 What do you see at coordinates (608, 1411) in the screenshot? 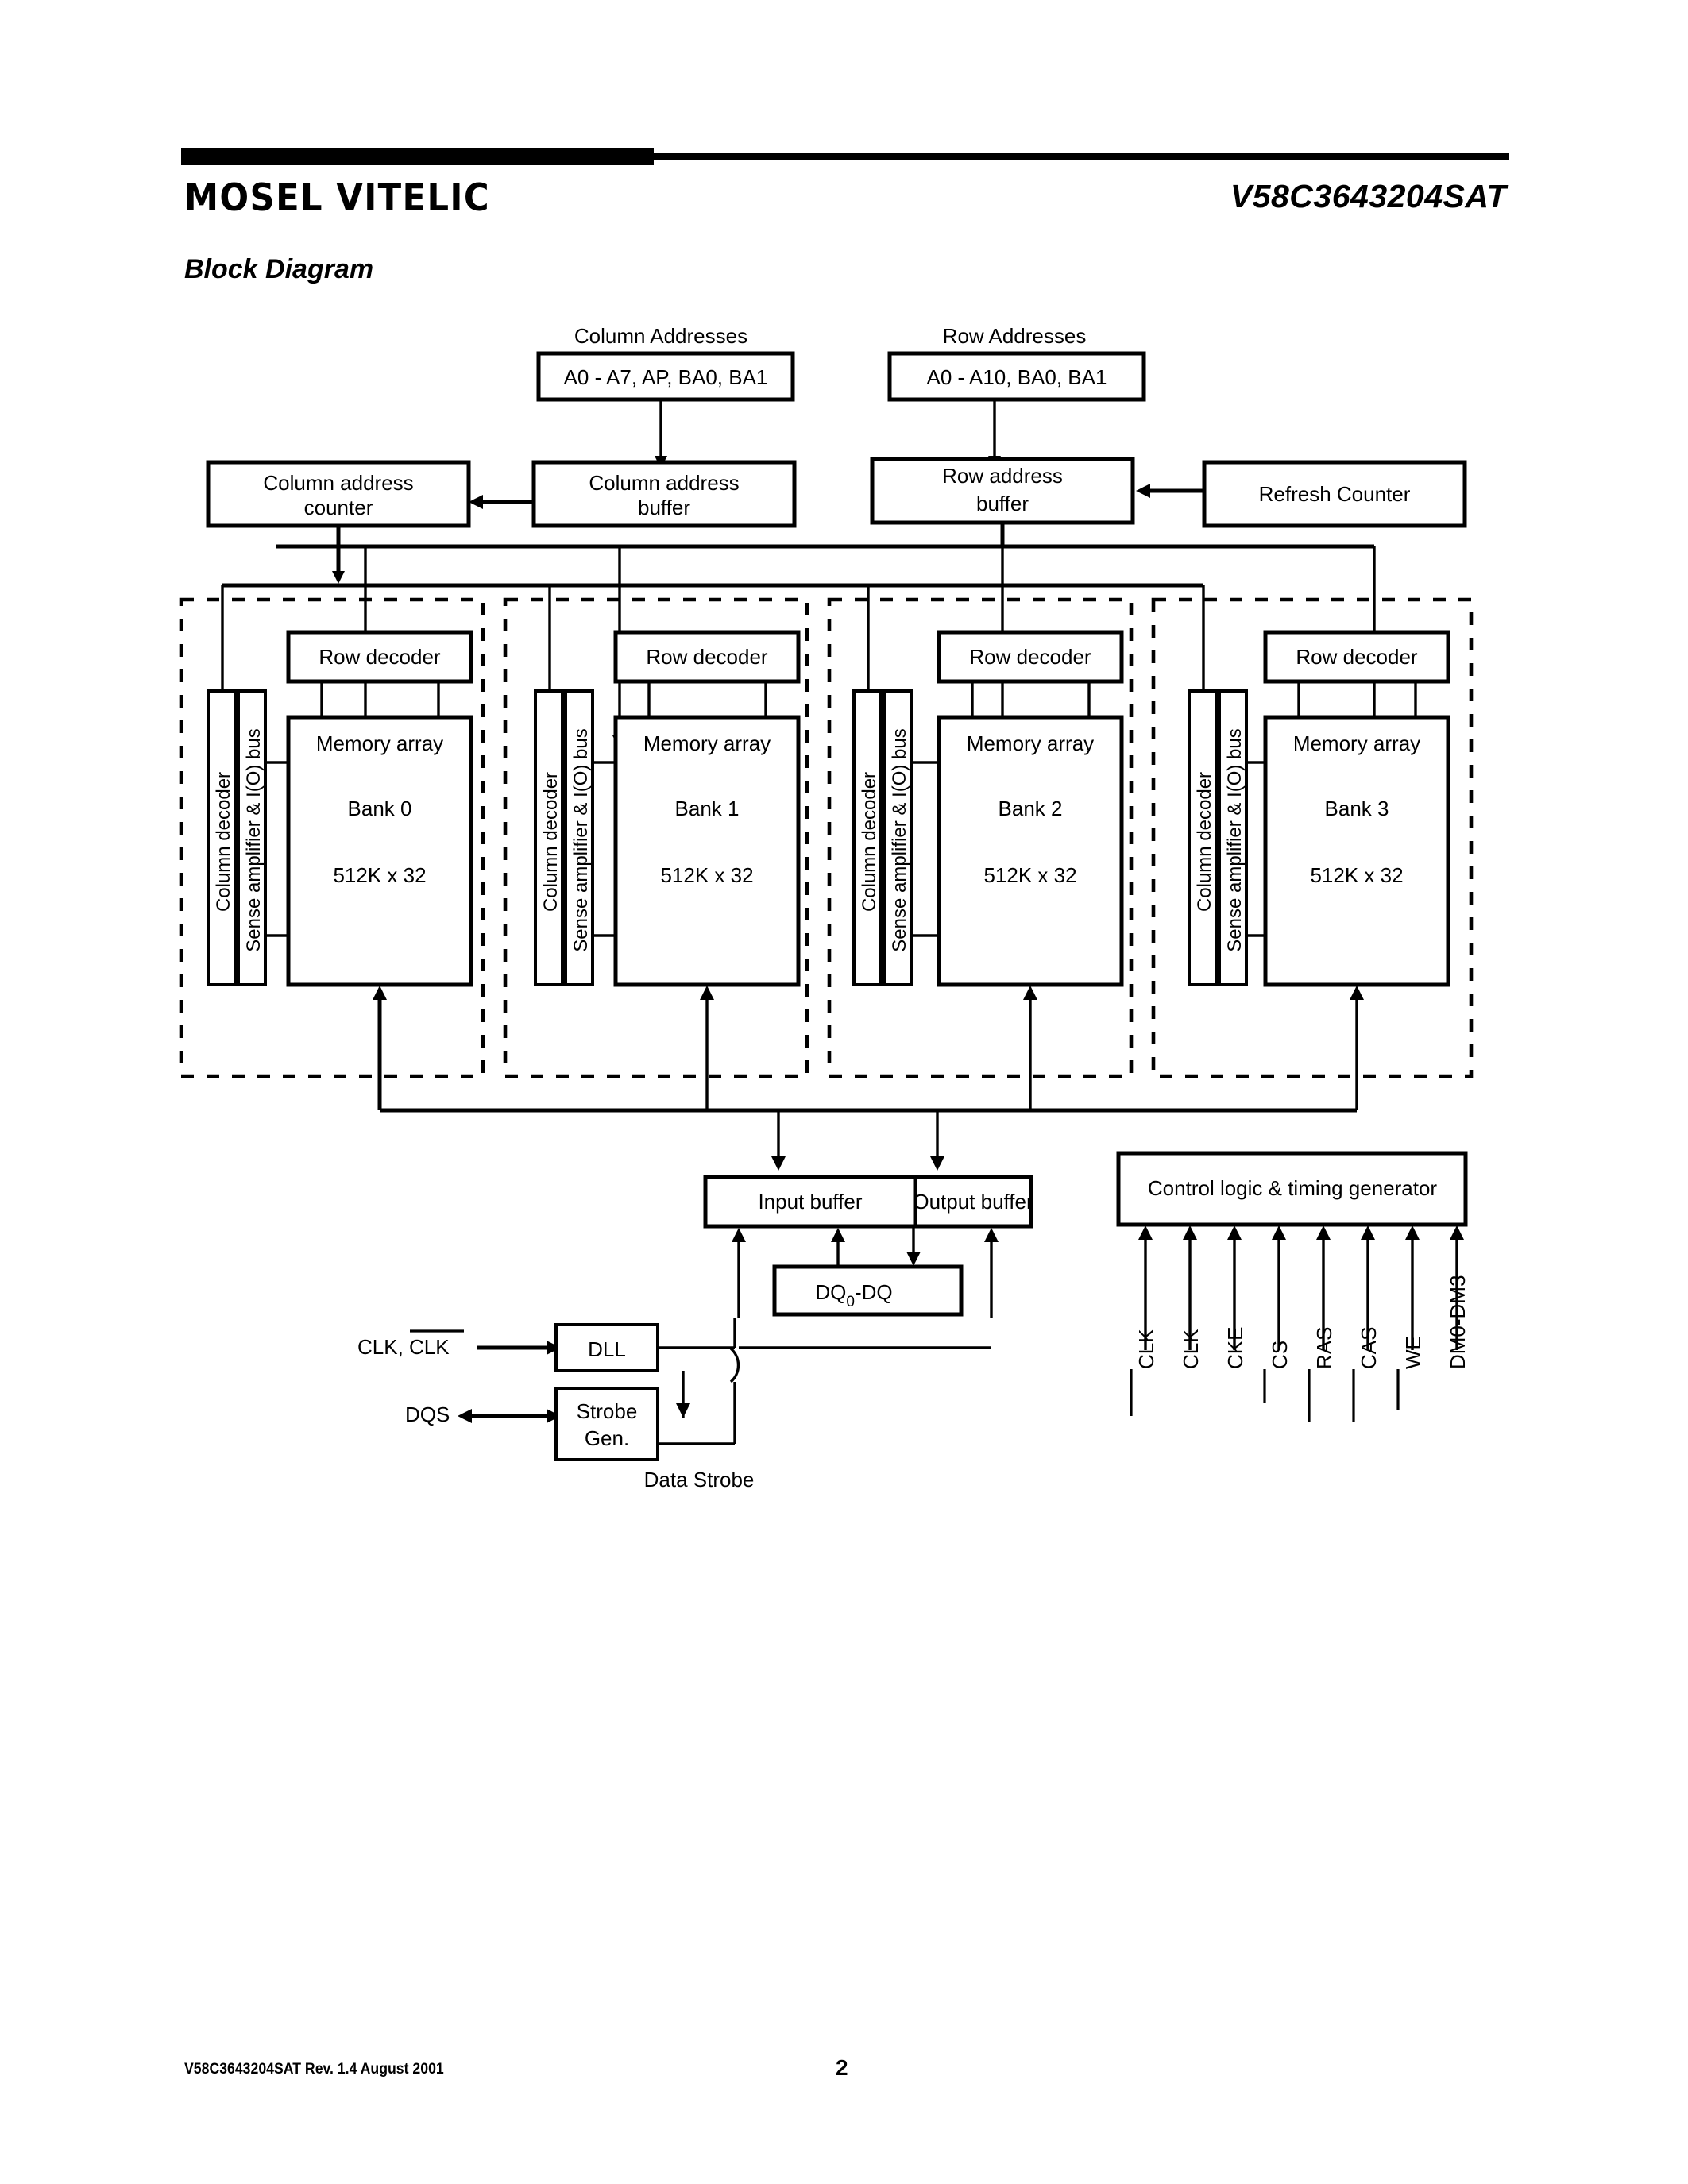
I see `strobe-gen-line1: Strobe` at bounding box center [608, 1411].